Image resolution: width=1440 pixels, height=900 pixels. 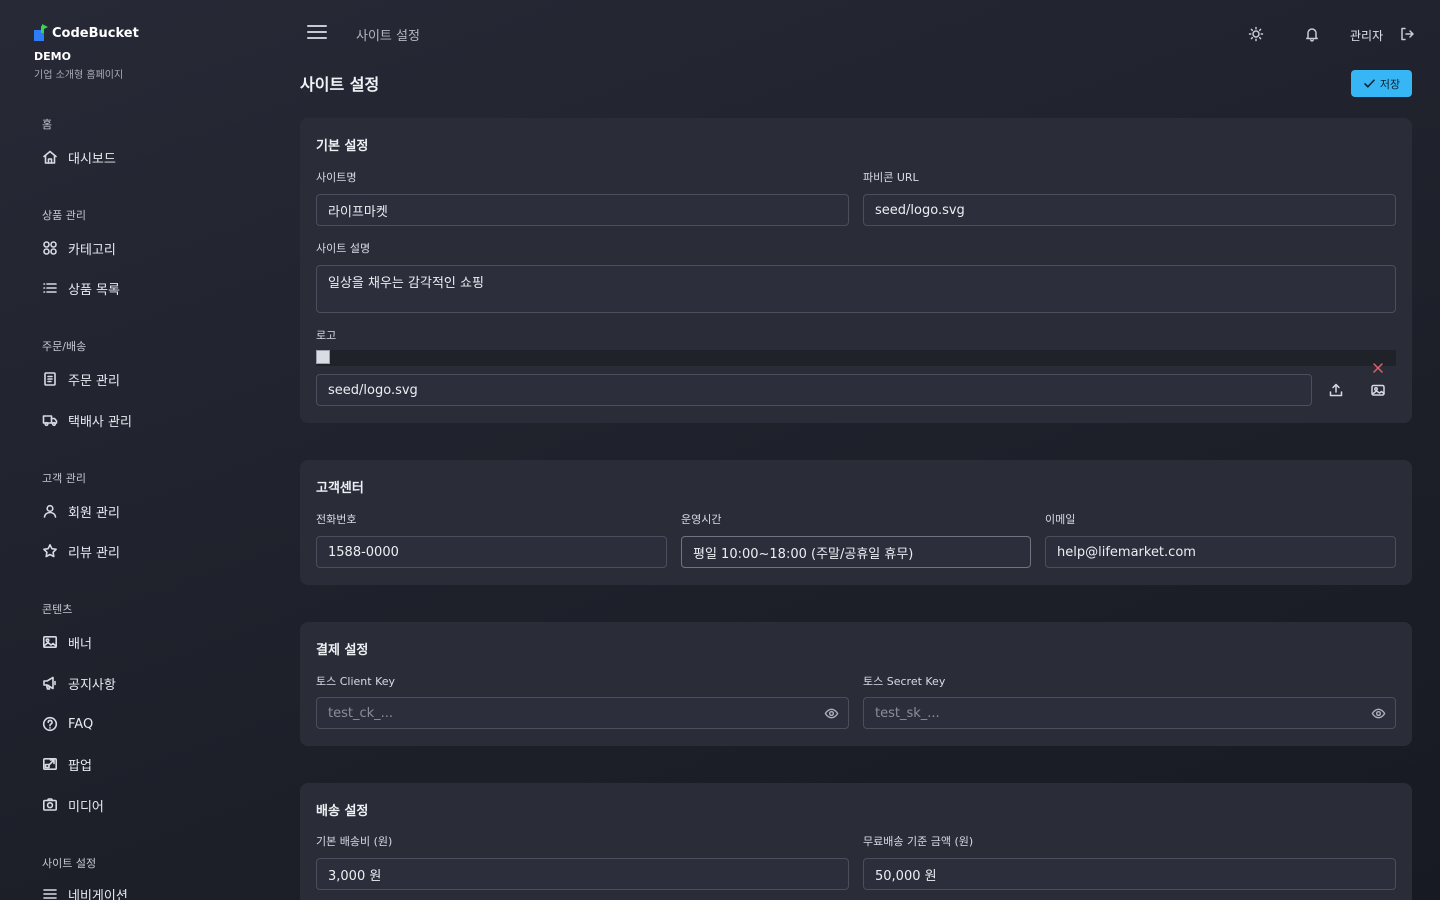 What do you see at coordinates (856, 358) in the screenshot?
I see `logo-preview` at bounding box center [856, 358].